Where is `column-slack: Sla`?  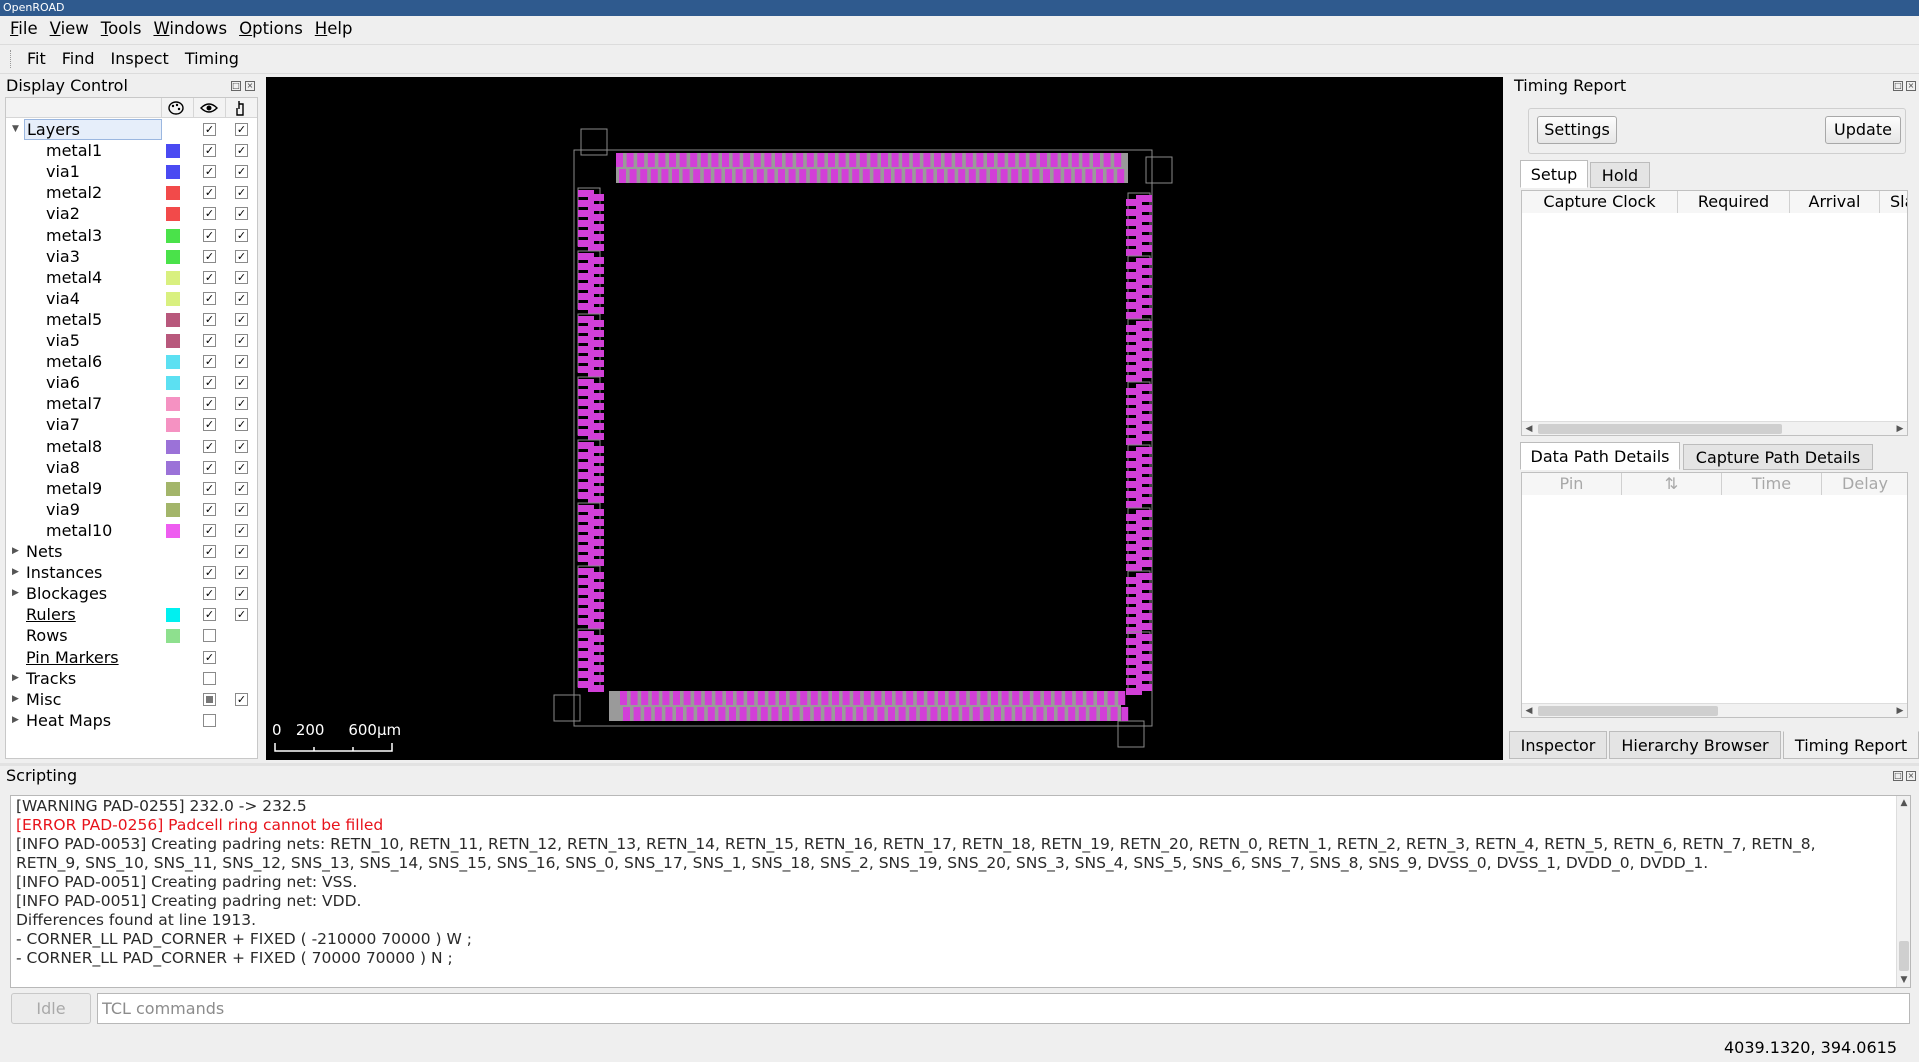 column-slack: Sla is located at coordinates (1893, 202).